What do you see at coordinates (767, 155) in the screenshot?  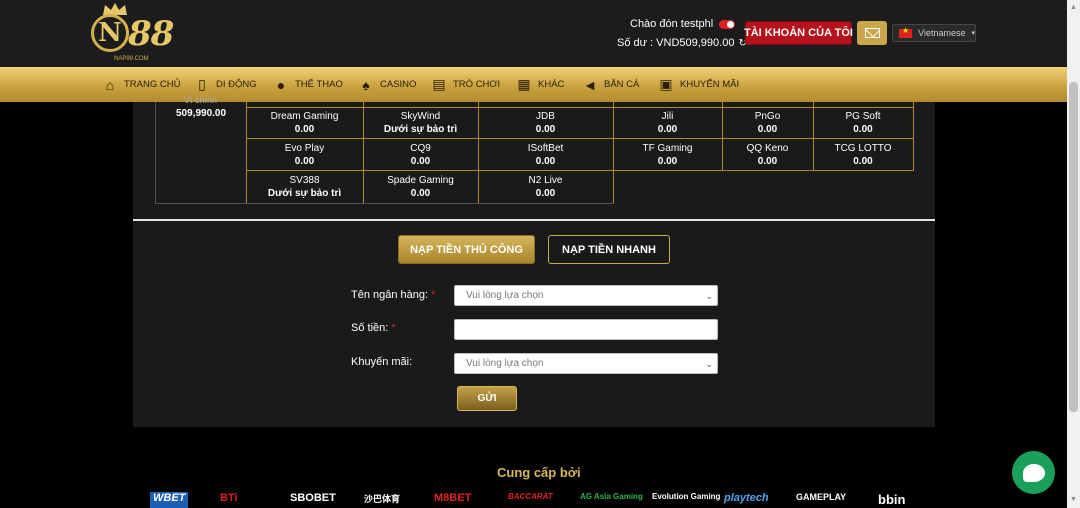 I see `provider-cell: QQ Keno 0.00` at bounding box center [767, 155].